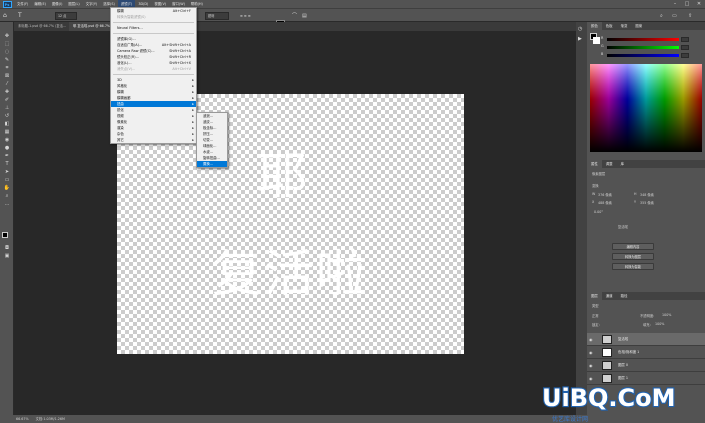  What do you see at coordinates (624, 296) in the screenshot?
I see `tab-paths: 路径` at bounding box center [624, 296].